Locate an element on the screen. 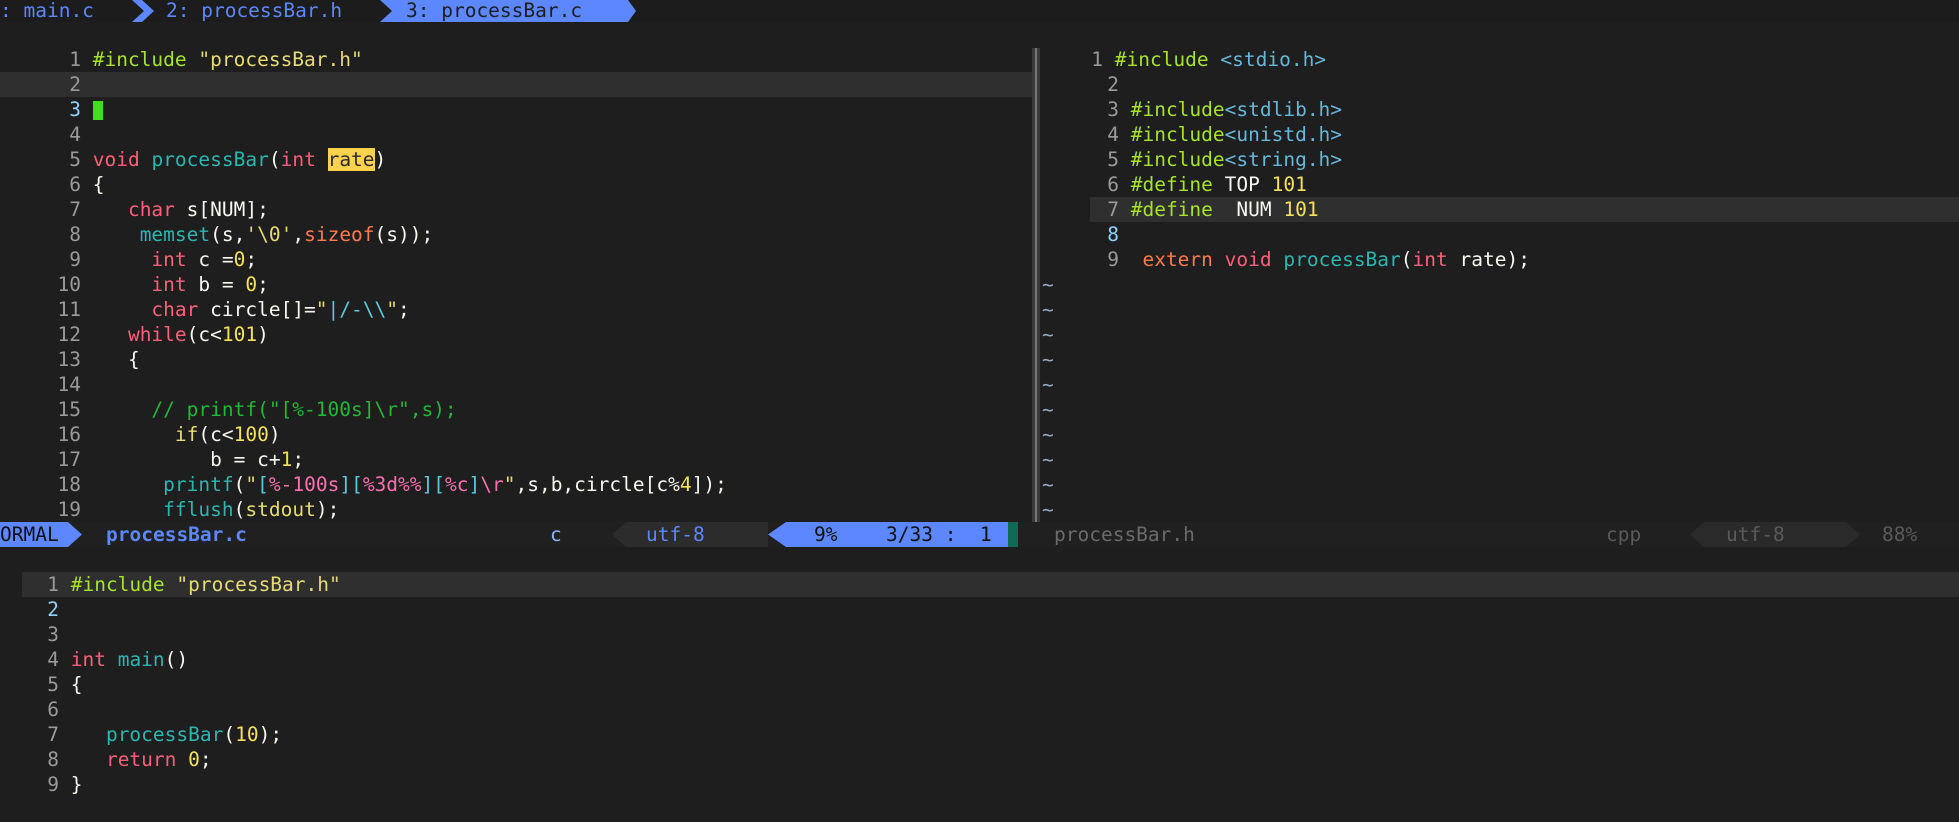  code-line: 19 fflush(stdout); is located at coordinates (169, 496).